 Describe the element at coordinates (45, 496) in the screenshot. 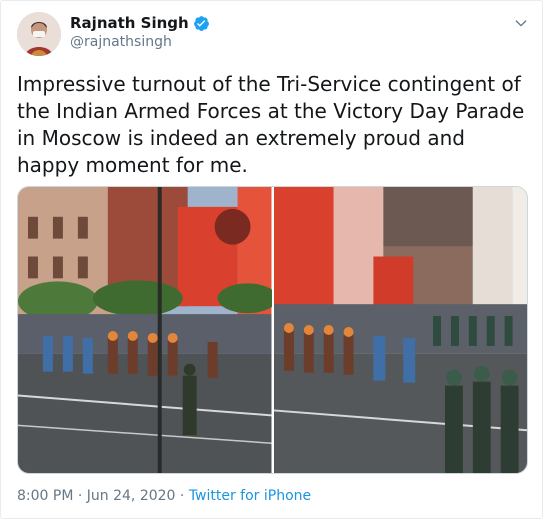

I see `tweet-time: 8:00 PM` at that location.